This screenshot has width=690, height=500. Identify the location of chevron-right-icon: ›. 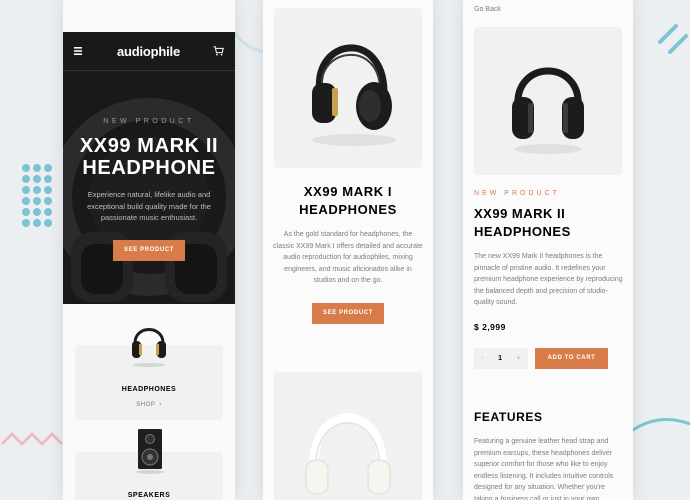
(160, 405).